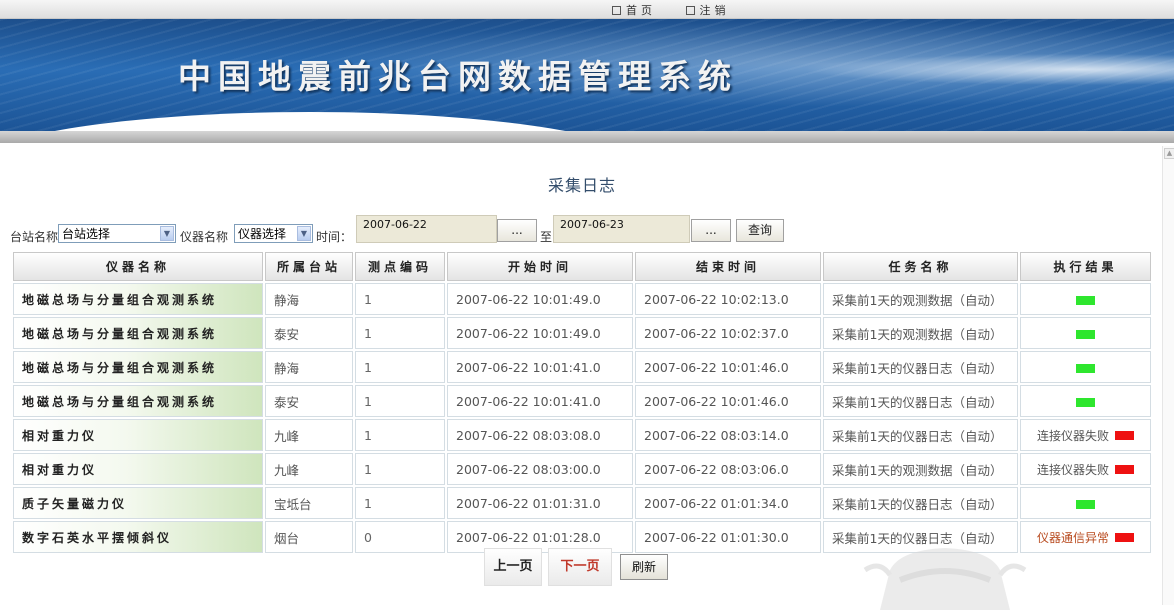  Describe the element at coordinates (581, 185) in the screenshot. I see `page-title: 采集日志` at that location.